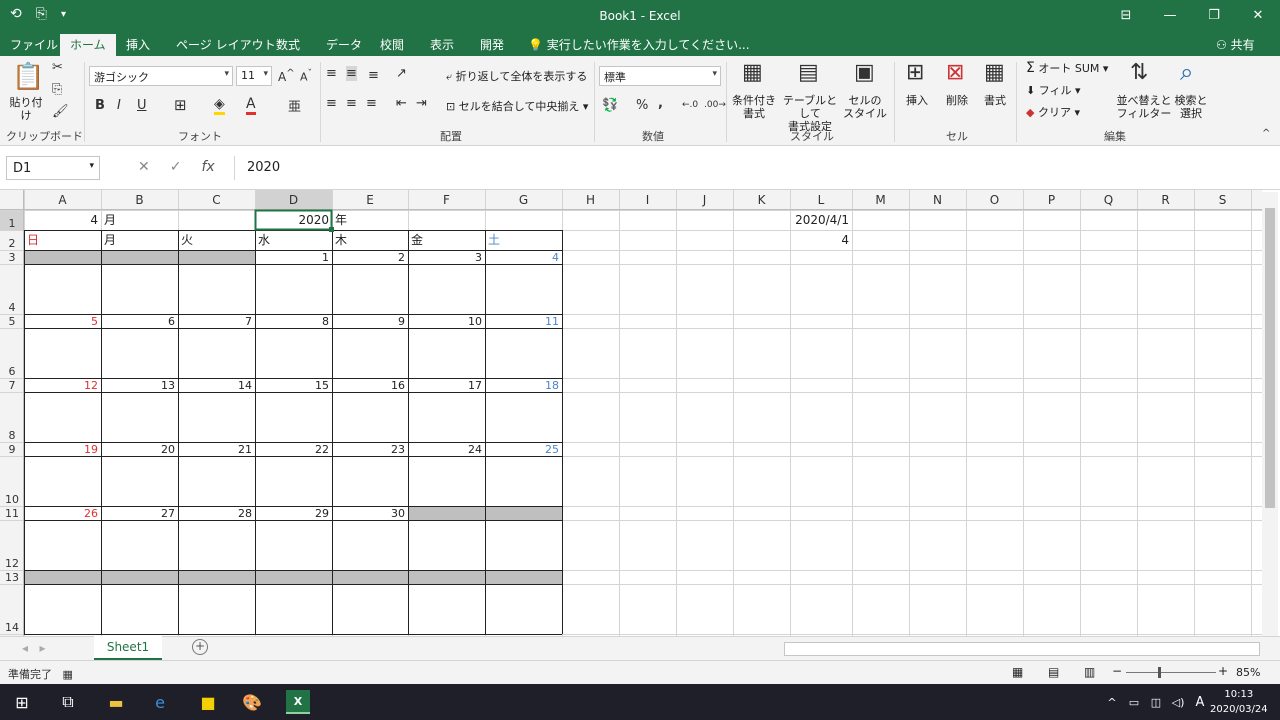 The image size is (1280, 720). I want to click on calendar-day: 1, so click(325, 257).